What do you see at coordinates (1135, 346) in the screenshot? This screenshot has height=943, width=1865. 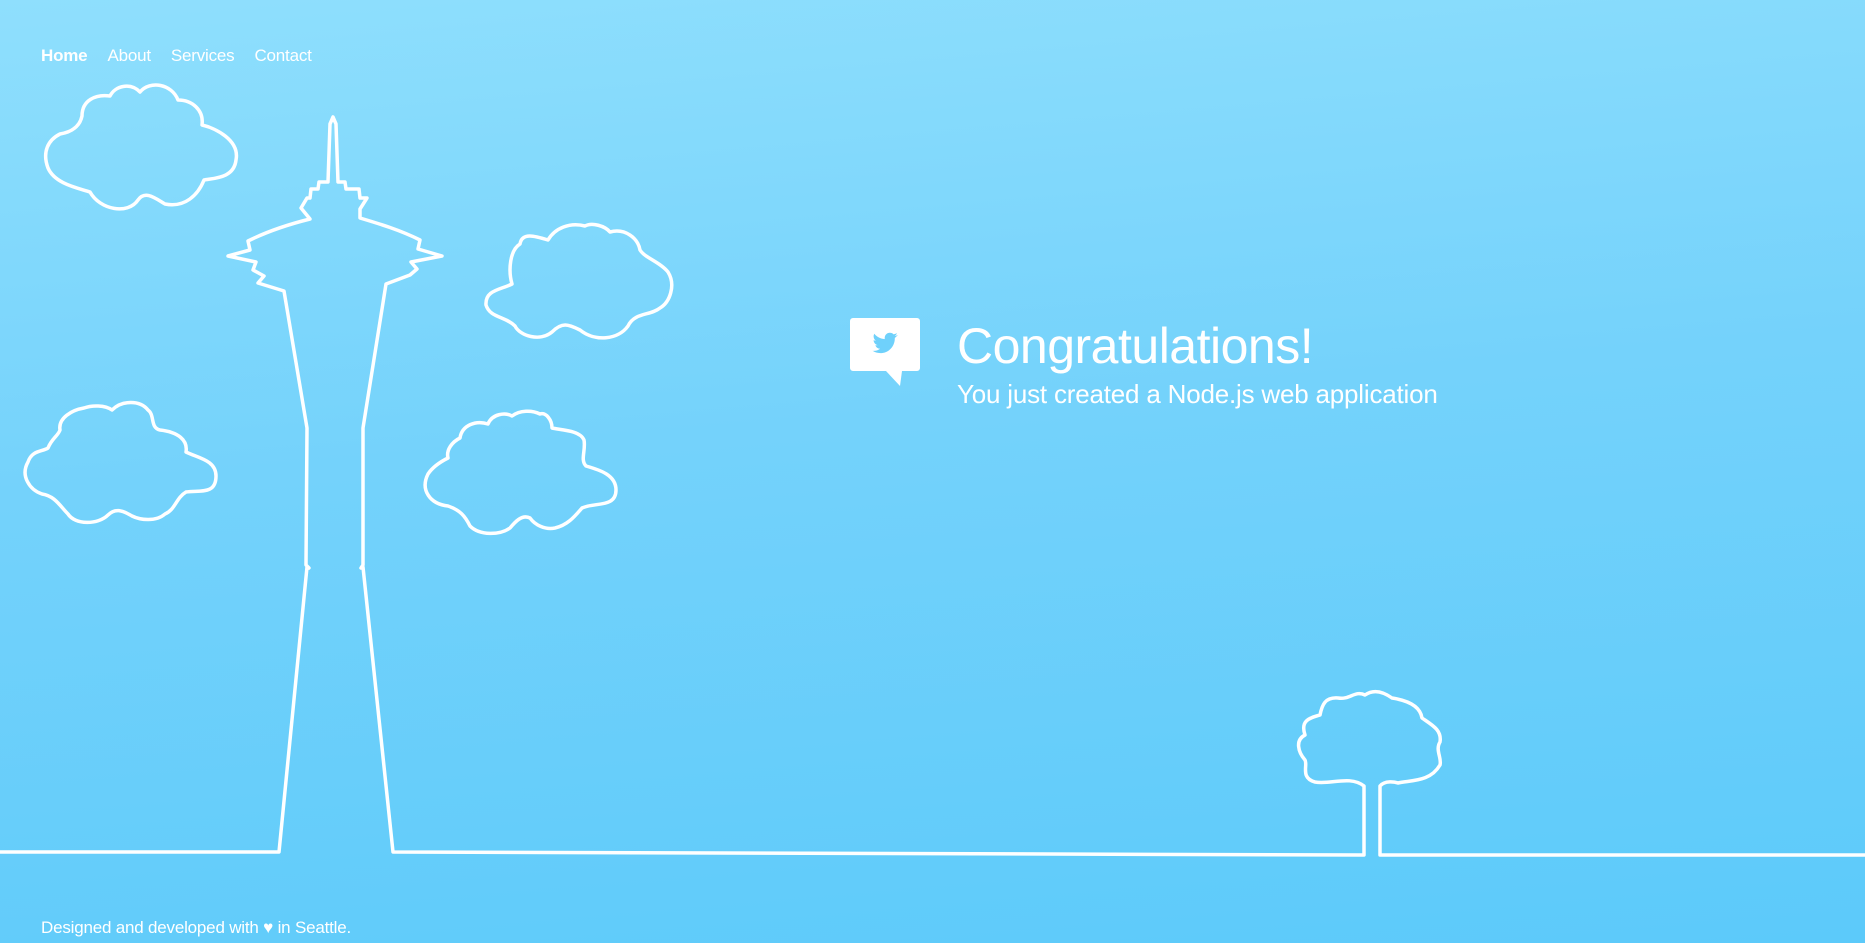 I see `hero-title: Congratulations!` at bounding box center [1135, 346].